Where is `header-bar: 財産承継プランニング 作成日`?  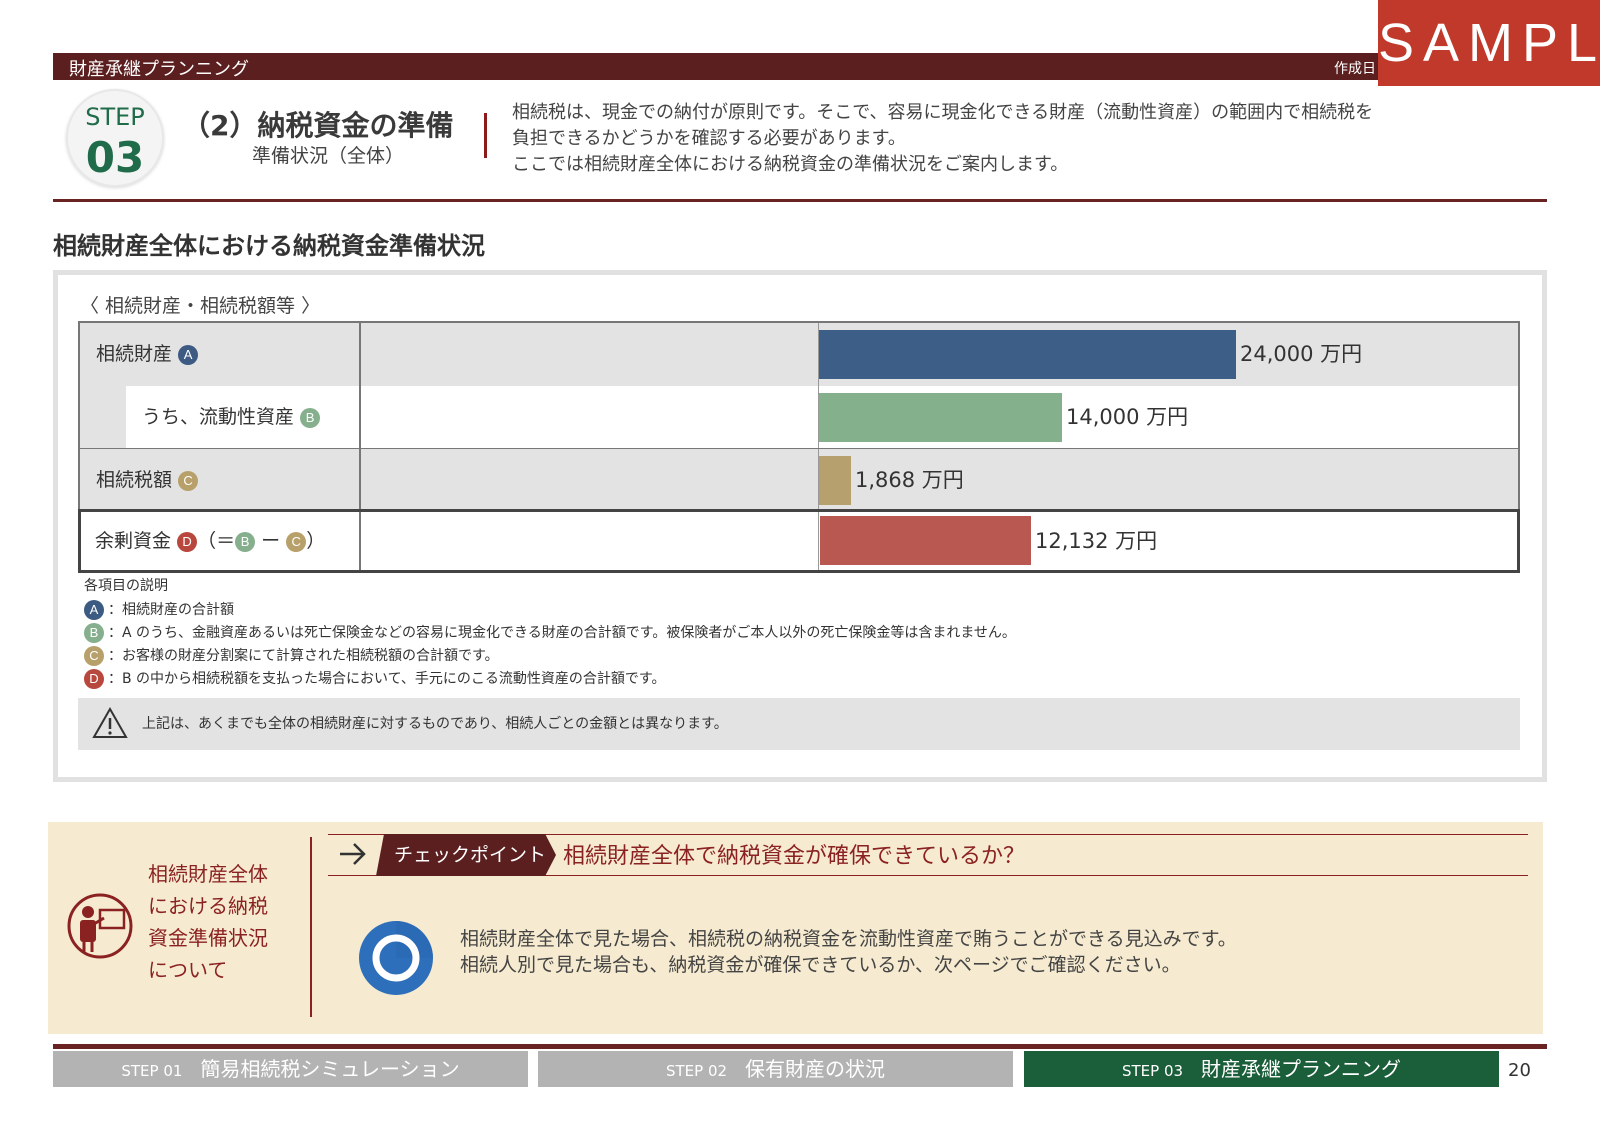 header-bar: 財産承継プランニング 作成日 is located at coordinates (715, 66).